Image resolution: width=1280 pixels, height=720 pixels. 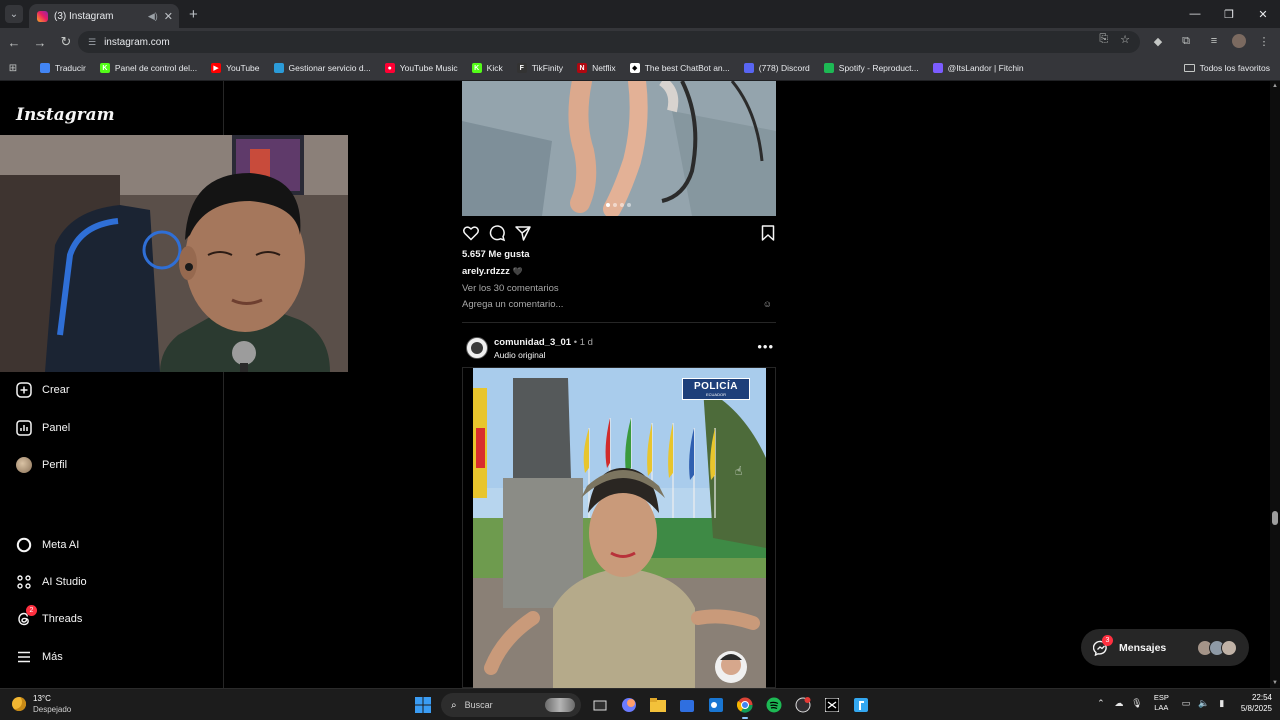 What do you see at coordinates (1229, 14) in the screenshot?
I see `maximize-icon: ❐` at bounding box center [1229, 14].